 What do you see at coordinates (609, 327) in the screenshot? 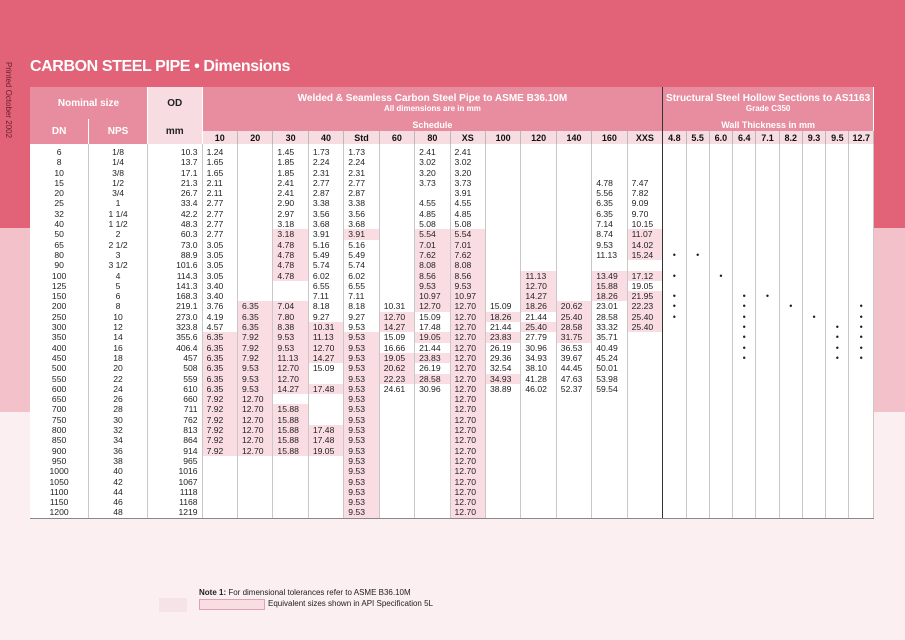
I see `schedule-thickness-cell: 33.32` at bounding box center [609, 327].